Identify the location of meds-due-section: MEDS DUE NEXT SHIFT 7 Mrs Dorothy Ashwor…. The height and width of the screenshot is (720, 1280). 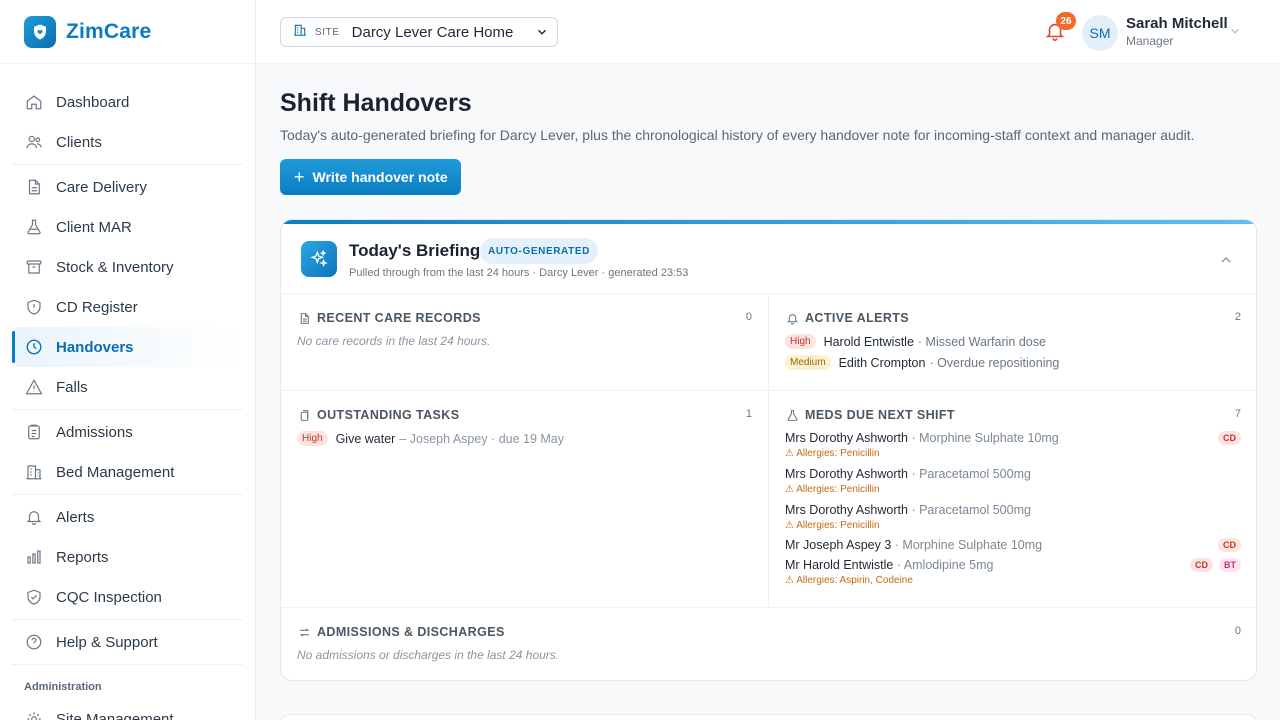
(1012, 499).